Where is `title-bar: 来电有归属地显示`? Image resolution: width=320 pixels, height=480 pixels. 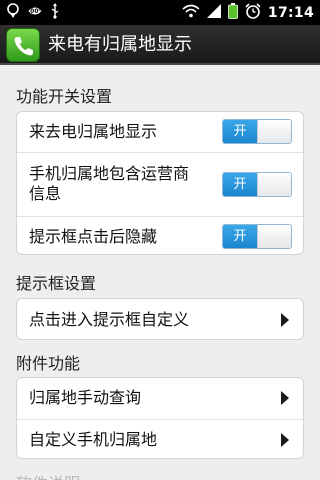
title-bar: 来电有归属地显示 is located at coordinates (160, 45).